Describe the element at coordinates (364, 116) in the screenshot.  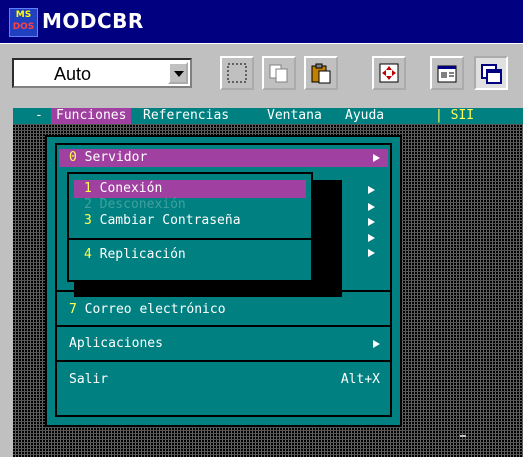
I see `menu-ayuda: Ayuda` at that location.